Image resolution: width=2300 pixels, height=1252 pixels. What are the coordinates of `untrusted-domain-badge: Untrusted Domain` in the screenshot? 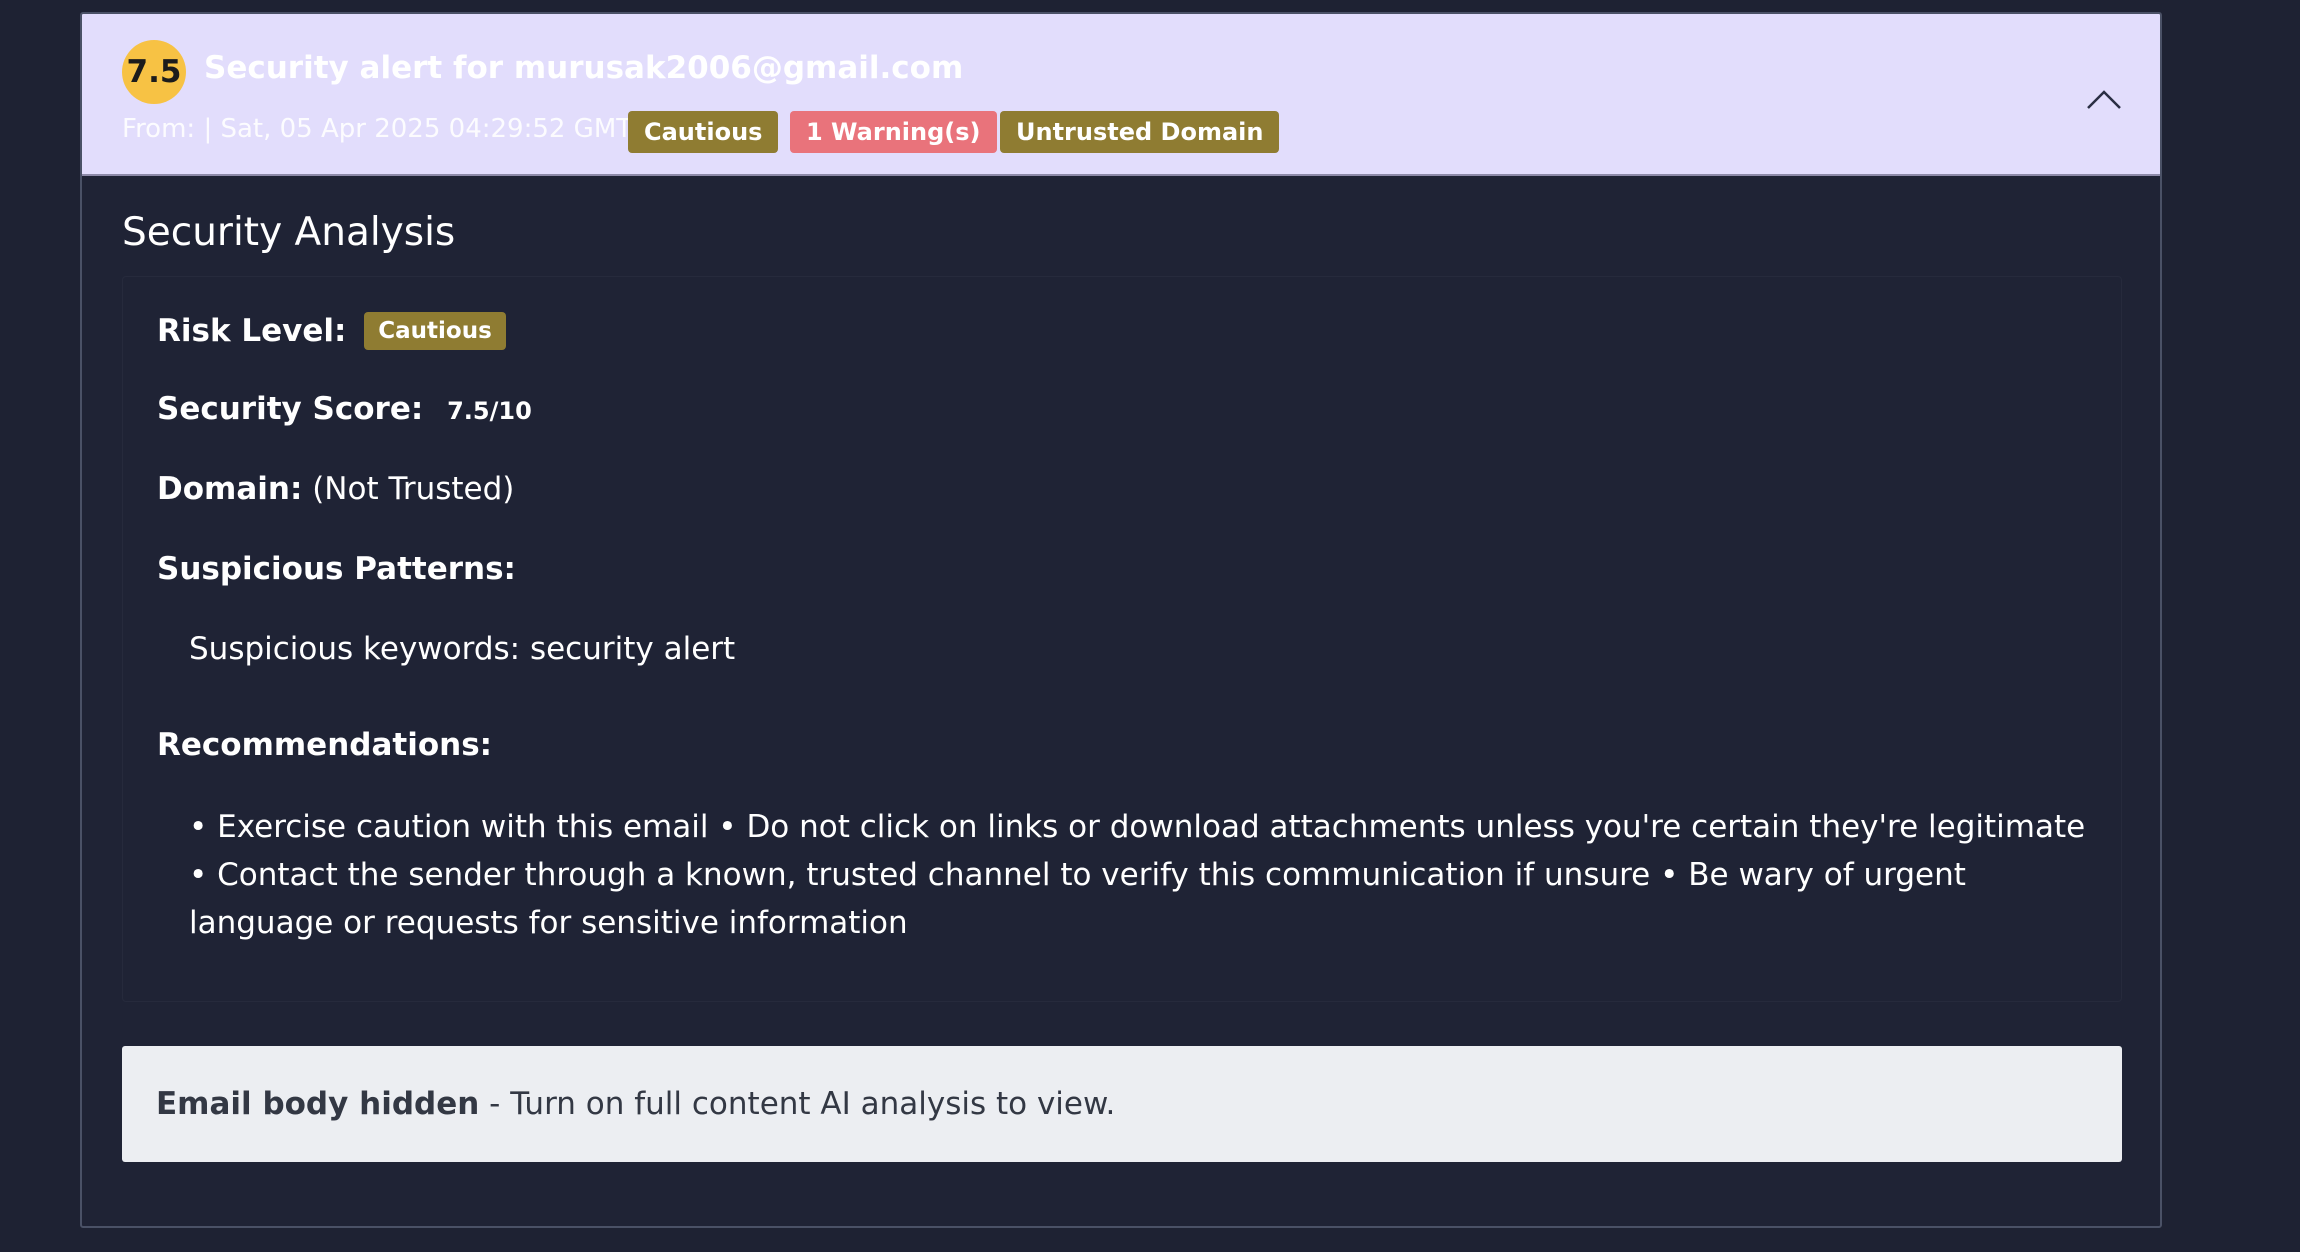 It's located at (1140, 132).